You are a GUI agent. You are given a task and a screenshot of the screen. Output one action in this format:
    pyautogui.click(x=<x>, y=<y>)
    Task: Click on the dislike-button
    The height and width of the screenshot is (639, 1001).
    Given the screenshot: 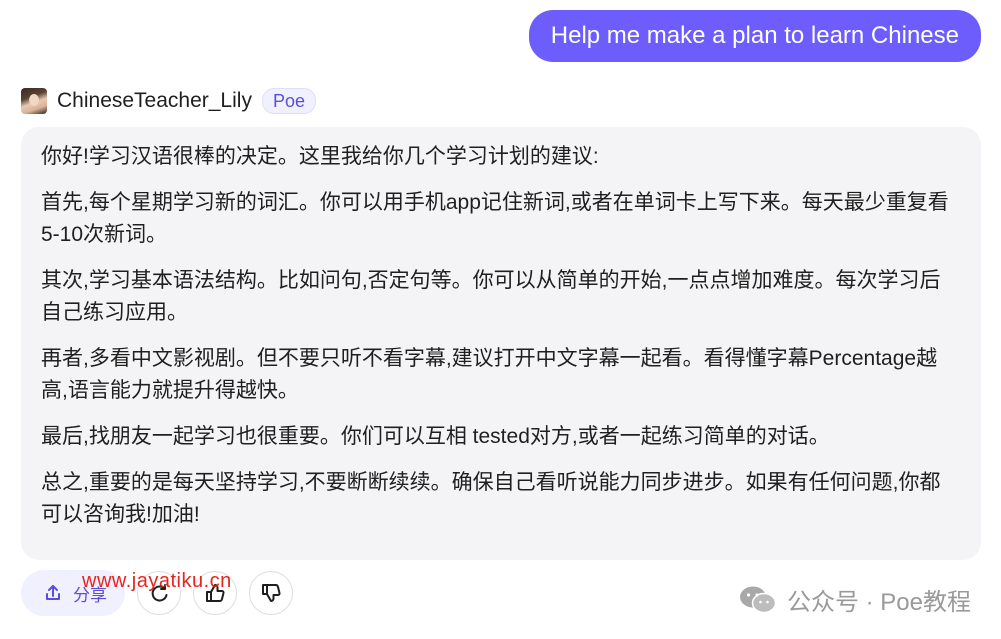 What is the action you would take?
    pyautogui.click(x=271, y=593)
    